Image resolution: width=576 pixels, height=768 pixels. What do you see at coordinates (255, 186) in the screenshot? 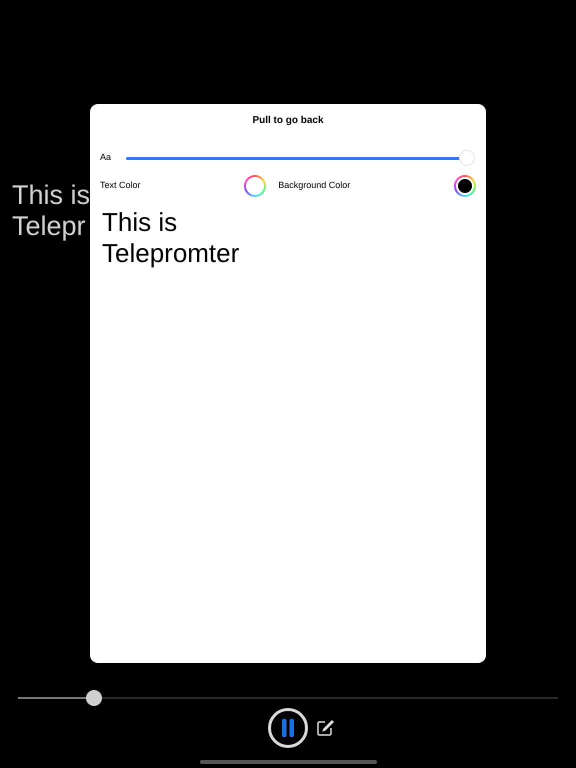
I see `text-color-swatch` at bounding box center [255, 186].